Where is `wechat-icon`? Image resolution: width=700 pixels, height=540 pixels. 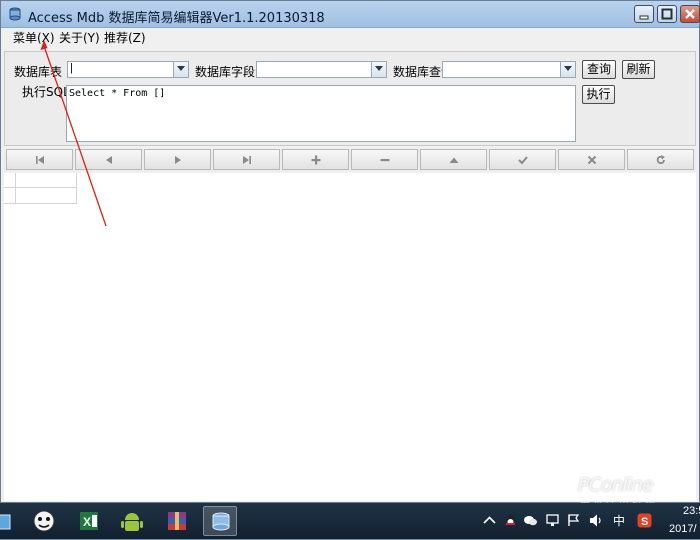 wechat-icon is located at coordinates (530, 520).